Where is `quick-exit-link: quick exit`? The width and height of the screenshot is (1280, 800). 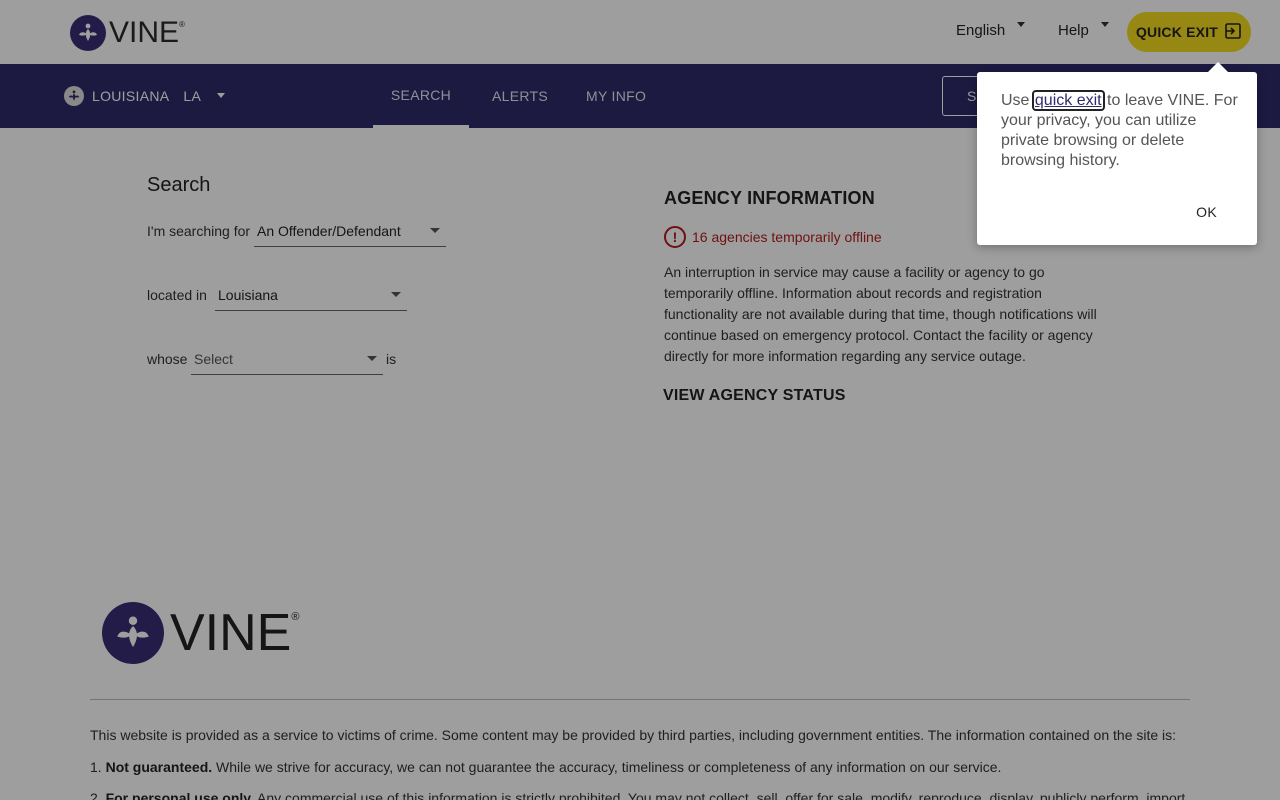
quick-exit-link: quick exit is located at coordinates (1068, 100).